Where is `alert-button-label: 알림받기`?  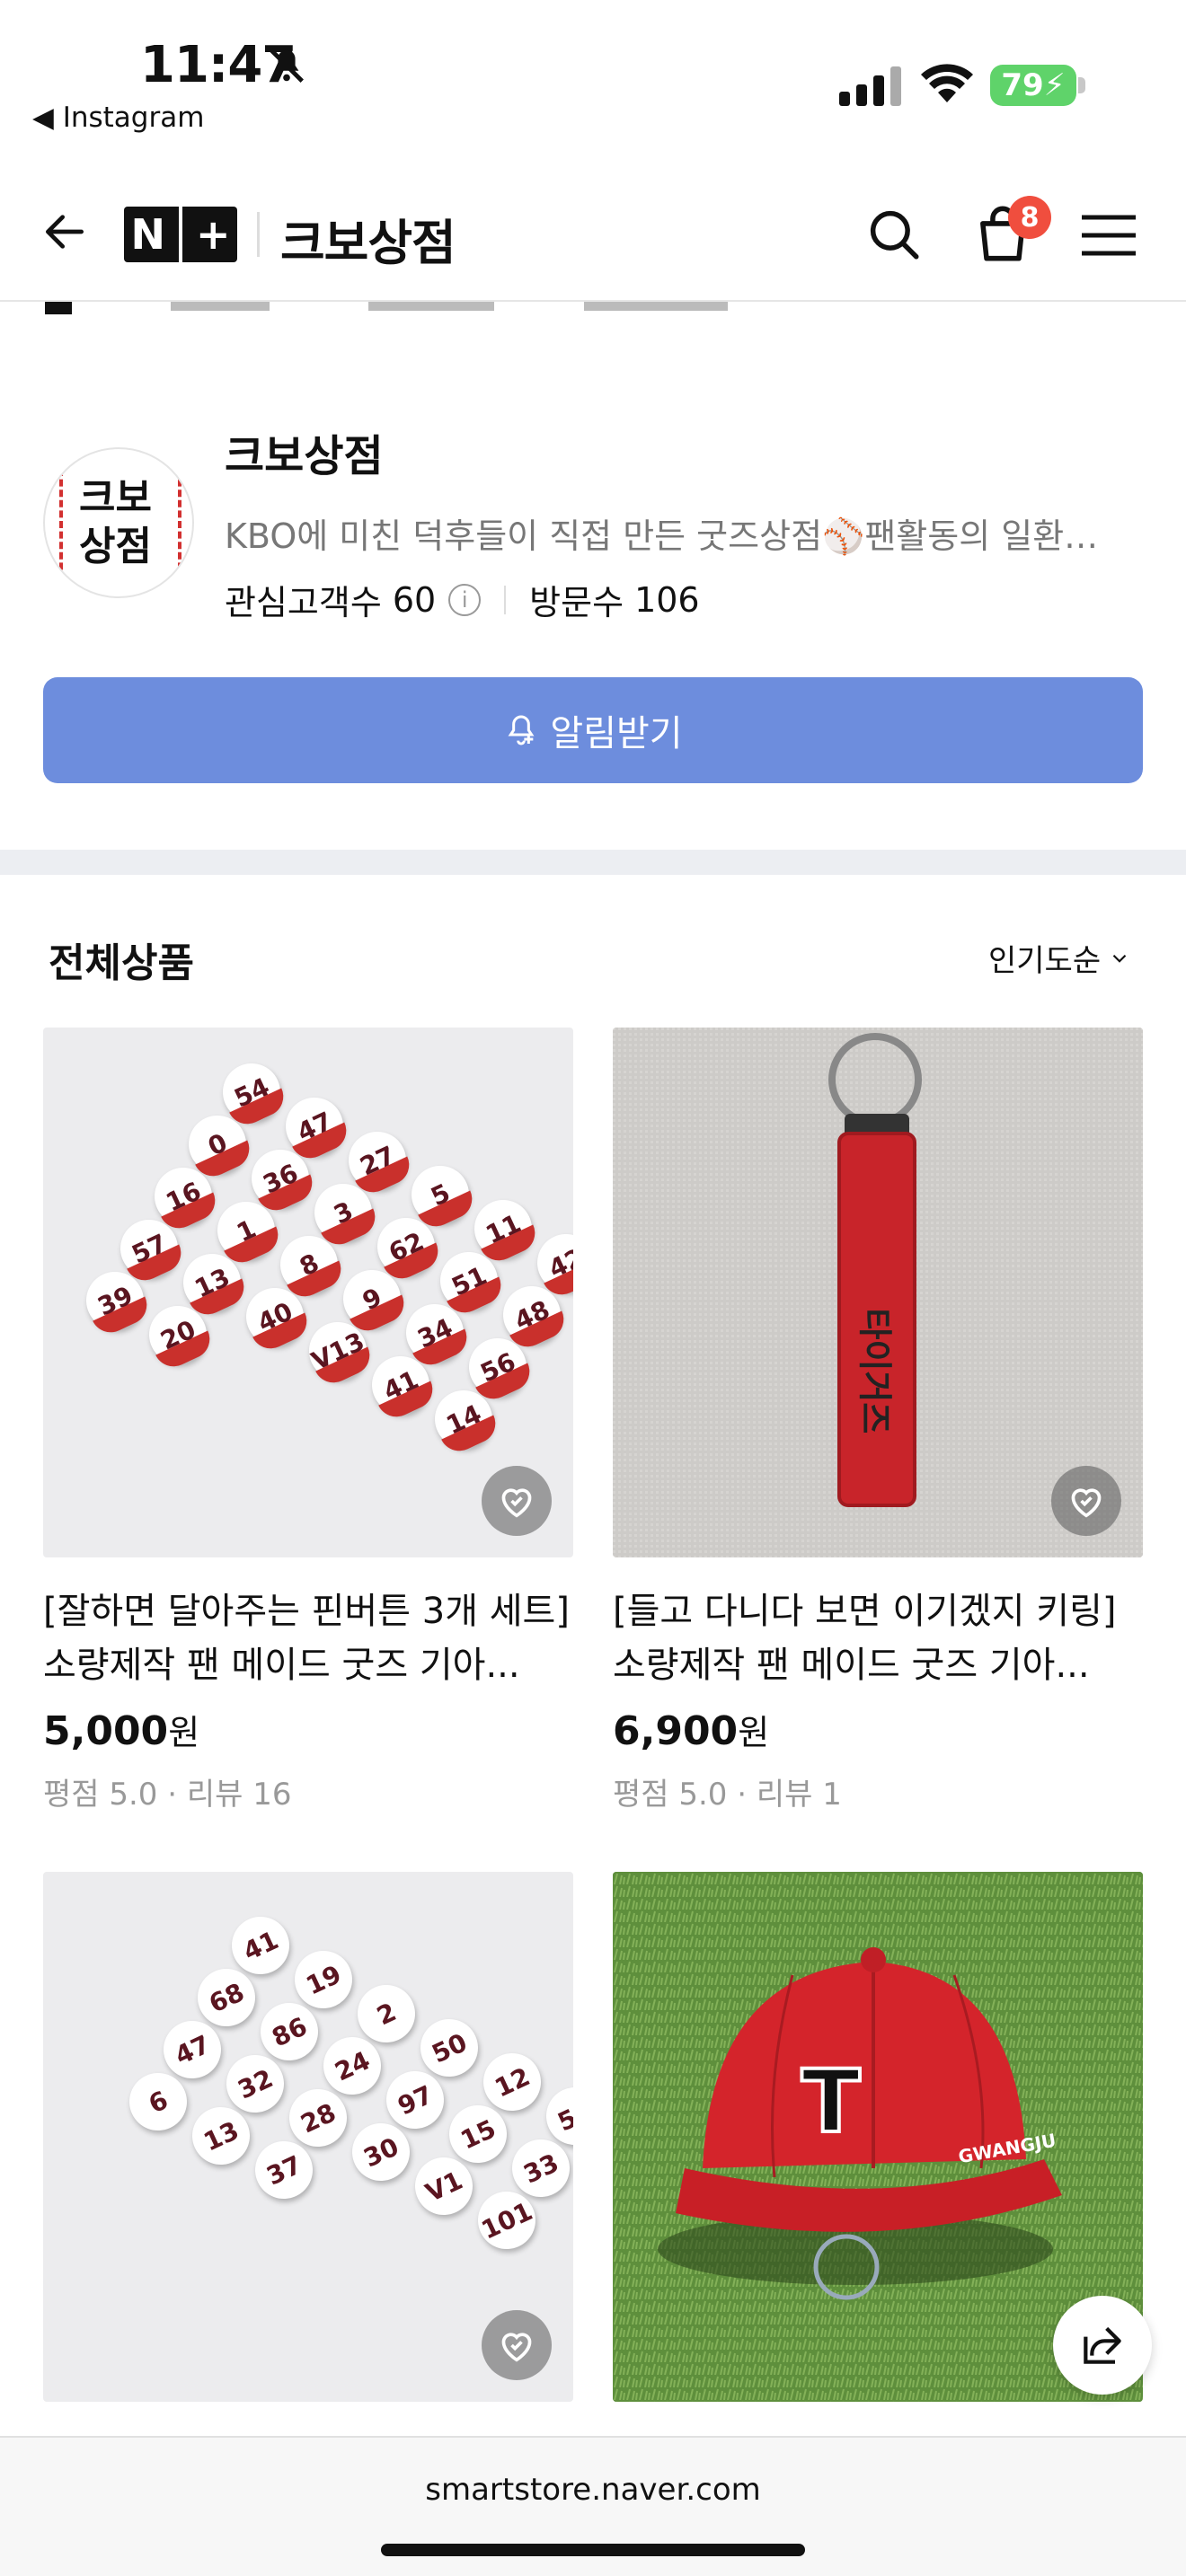 alert-button-label: 알림받기 is located at coordinates (616, 734).